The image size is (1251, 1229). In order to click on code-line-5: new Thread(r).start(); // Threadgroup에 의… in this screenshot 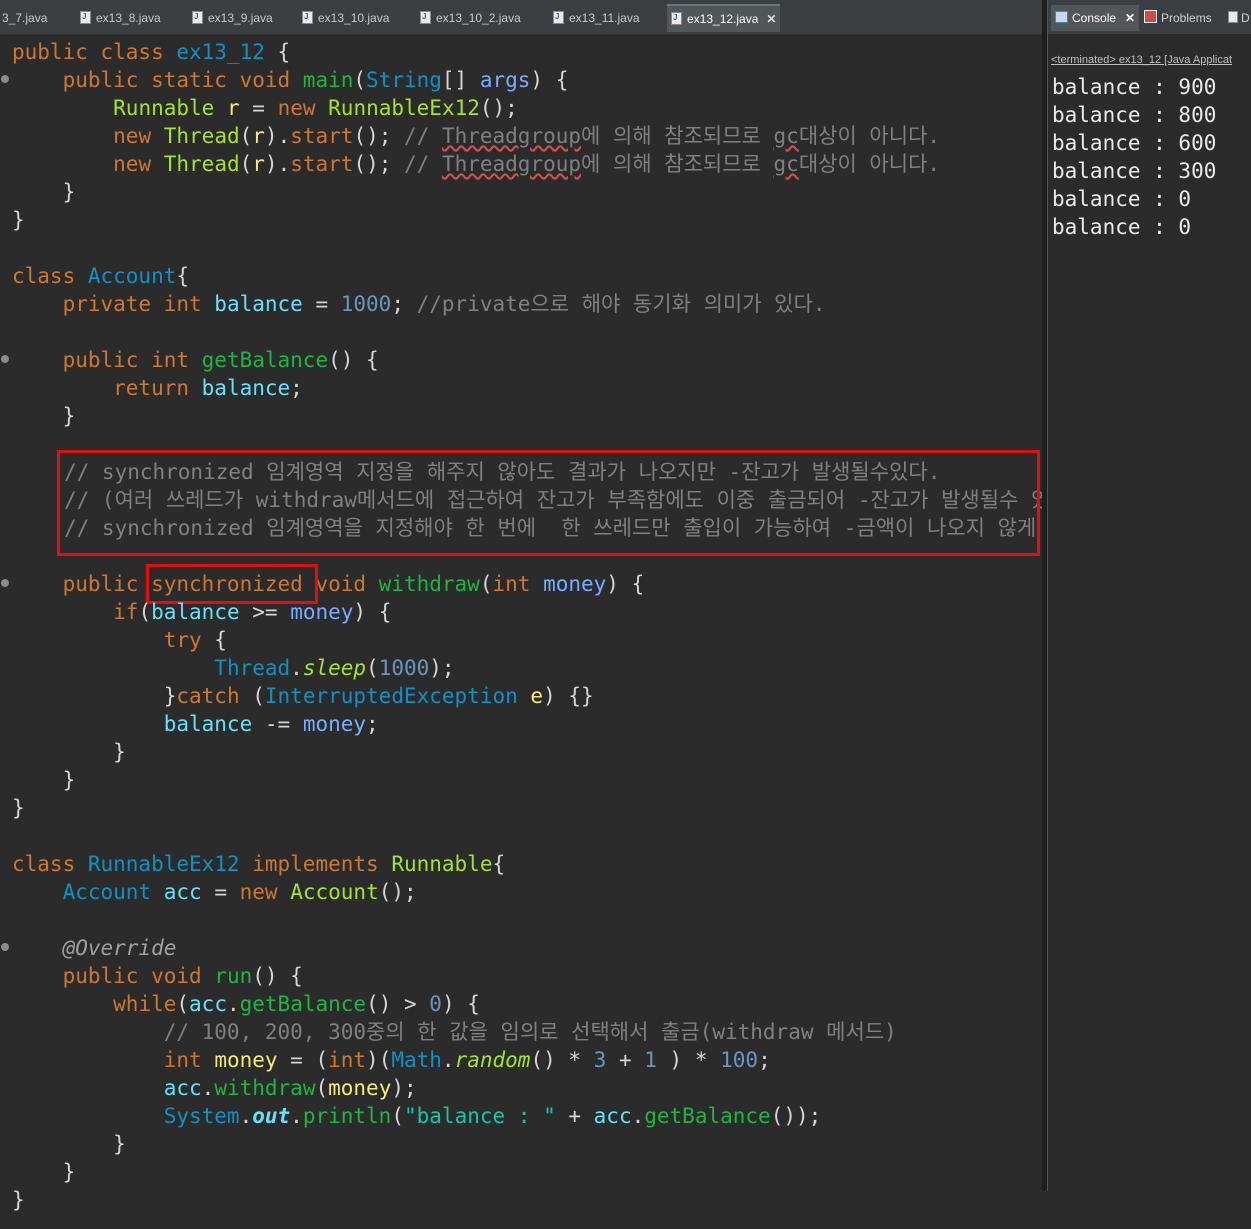, I will do `click(527, 164)`.